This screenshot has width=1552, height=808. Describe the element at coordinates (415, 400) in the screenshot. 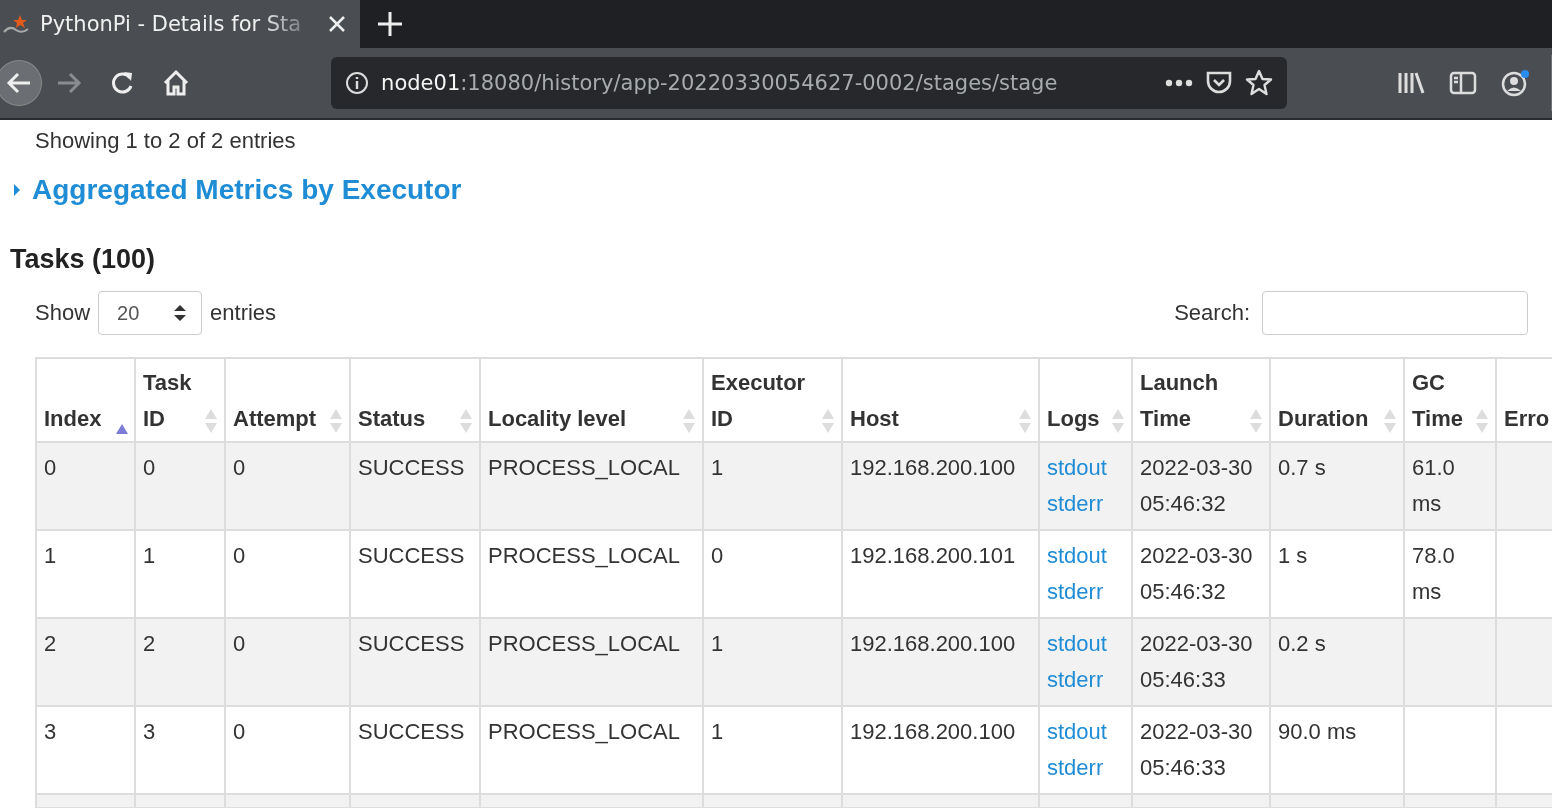

I see `column-header: Status` at that location.